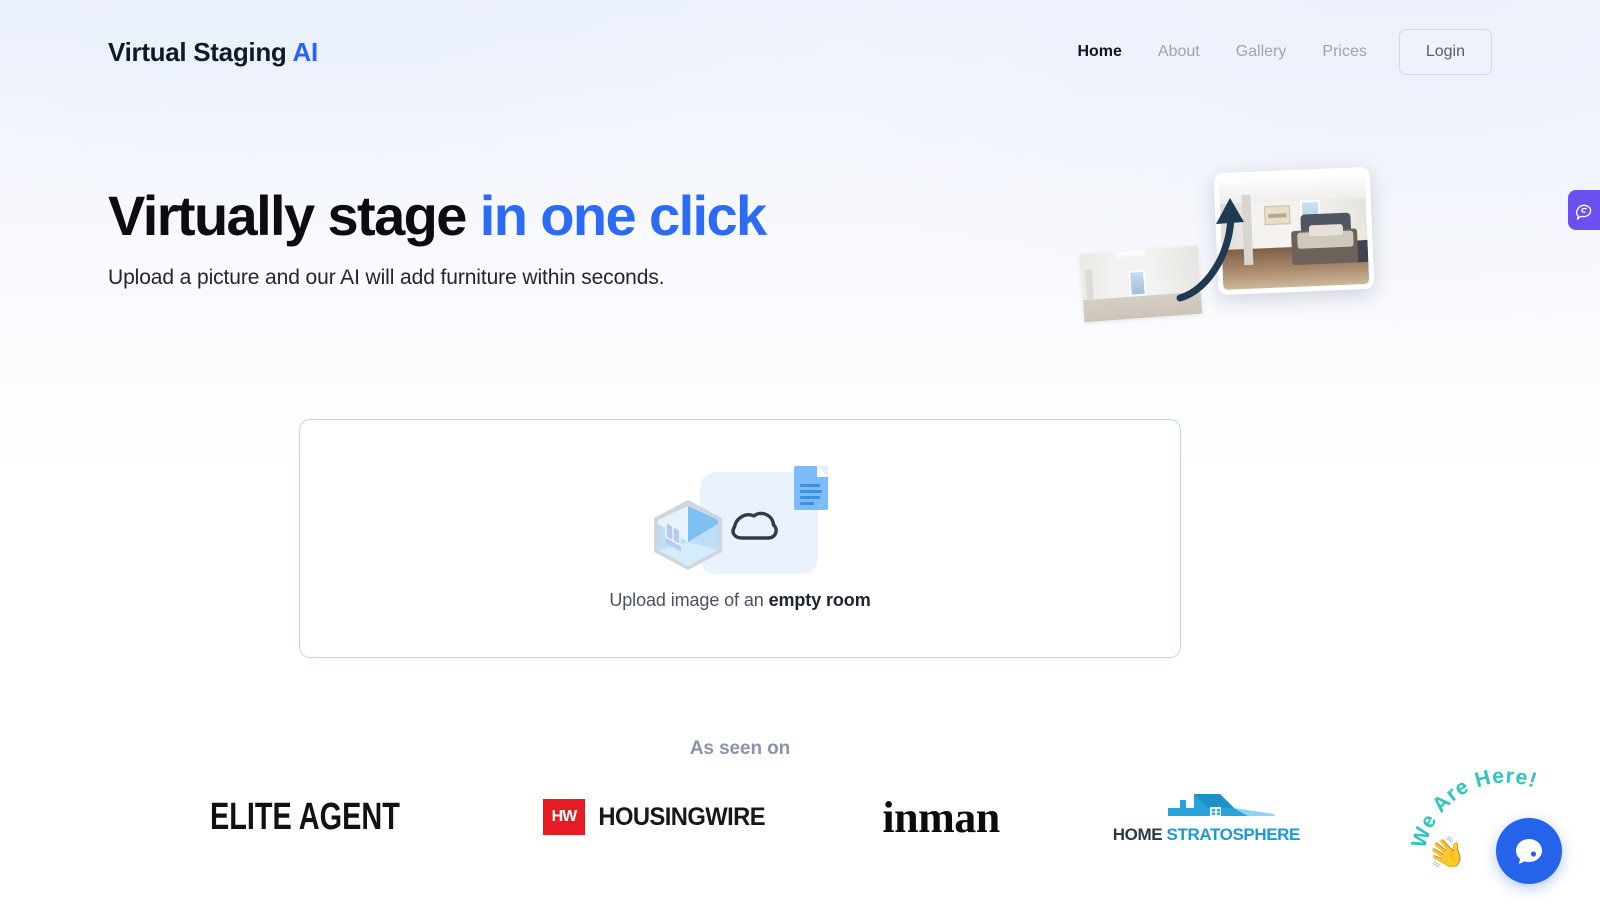 Image resolution: width=1600 pixels, height=912 pixels. What do you see at coordinates (305, 51) in the screenshot?
I see `logo-accent-text: AI` at bounding box center [305, 51].